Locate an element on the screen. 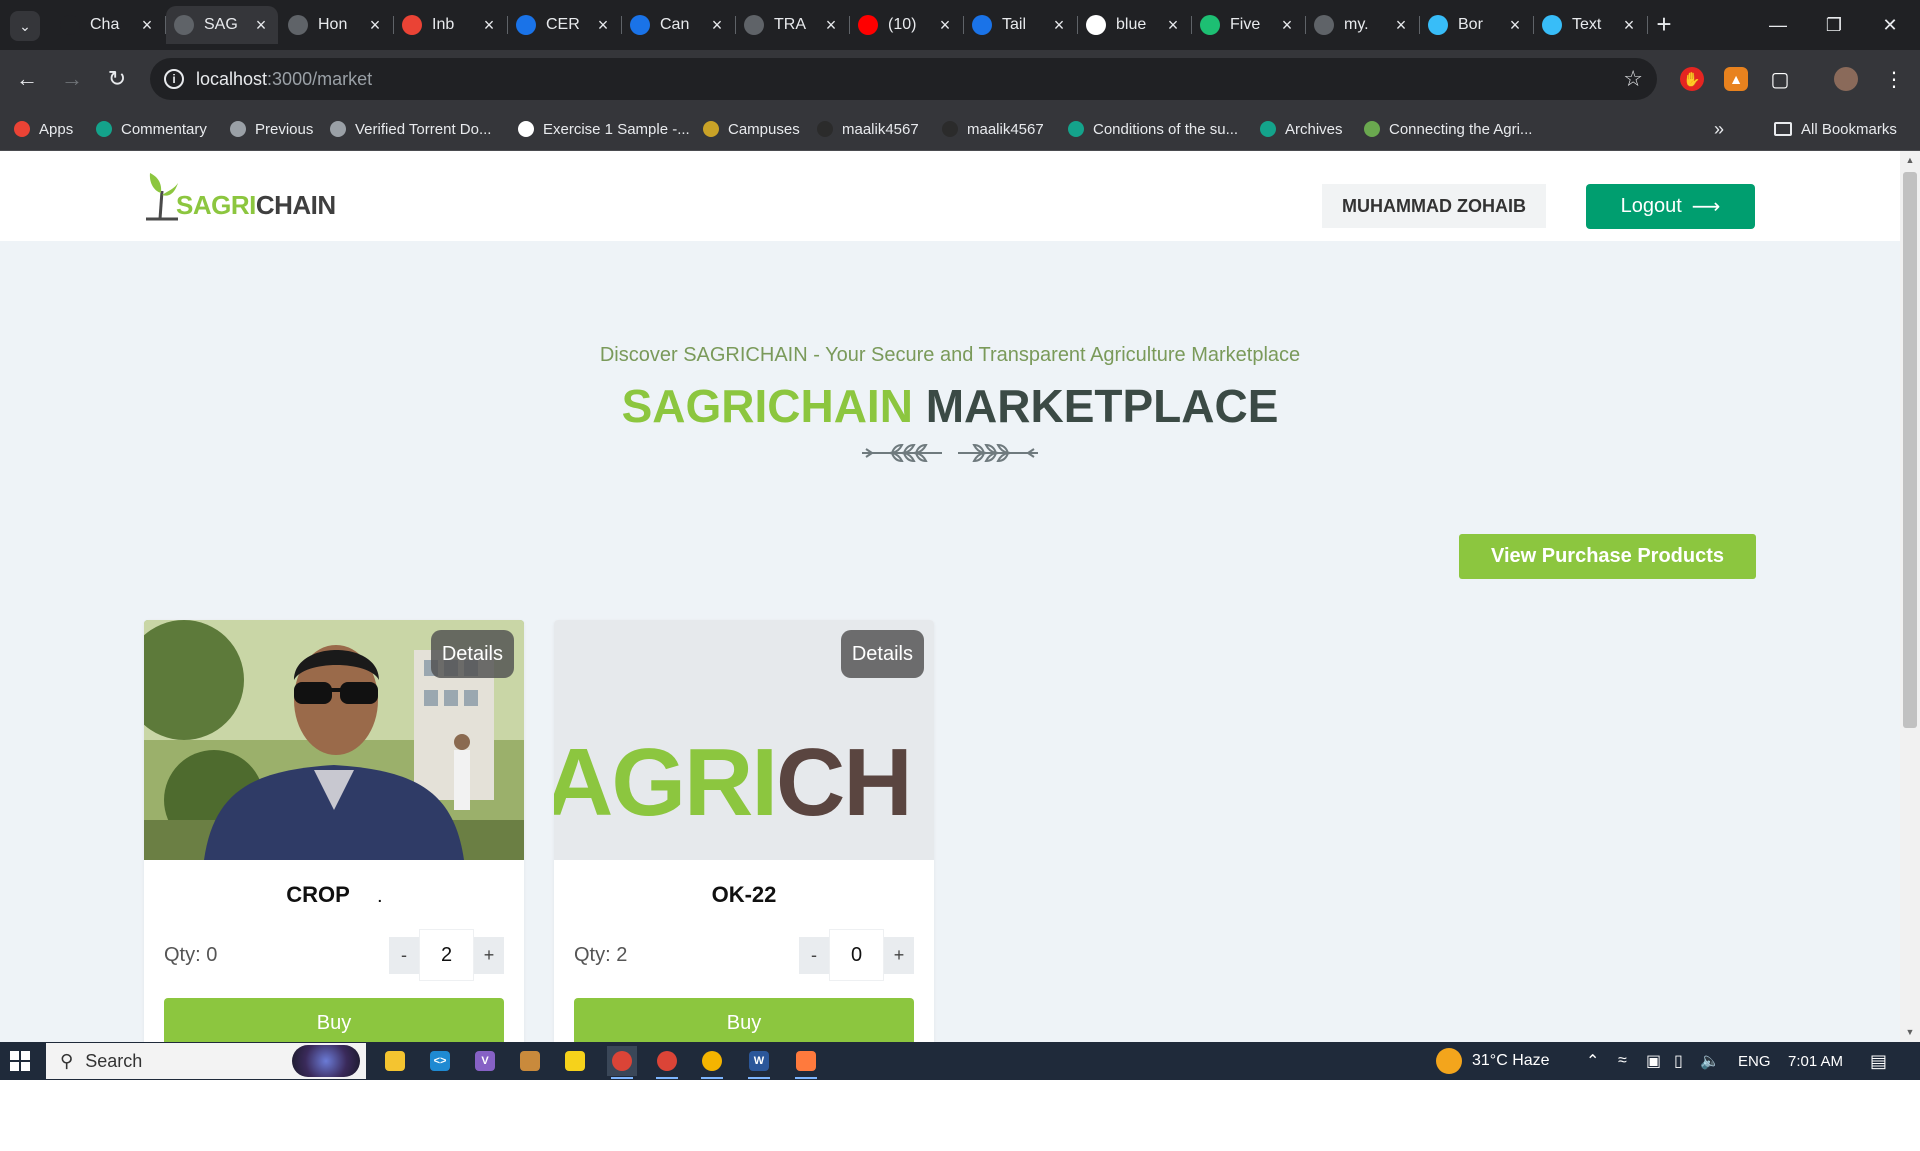 The height and width of the screenshot is (1151, 1920). forward-button: → is located at coordinates (72, 79).